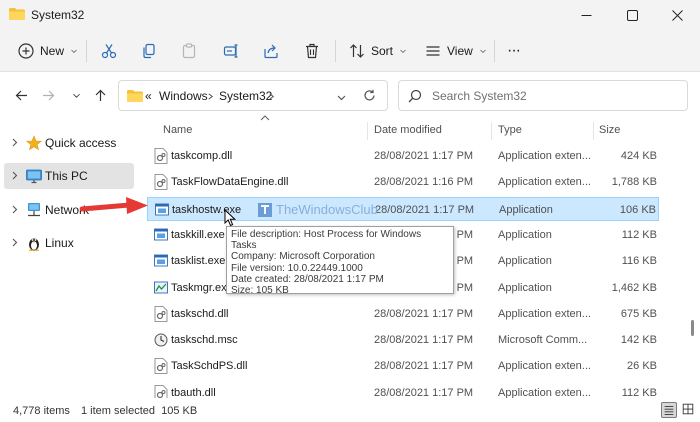  What do you see at coordinates (230, 182) in the screenshot?
I see `file-name: TaskFlowDataEngine.dll` at bounding box center [230, 182].